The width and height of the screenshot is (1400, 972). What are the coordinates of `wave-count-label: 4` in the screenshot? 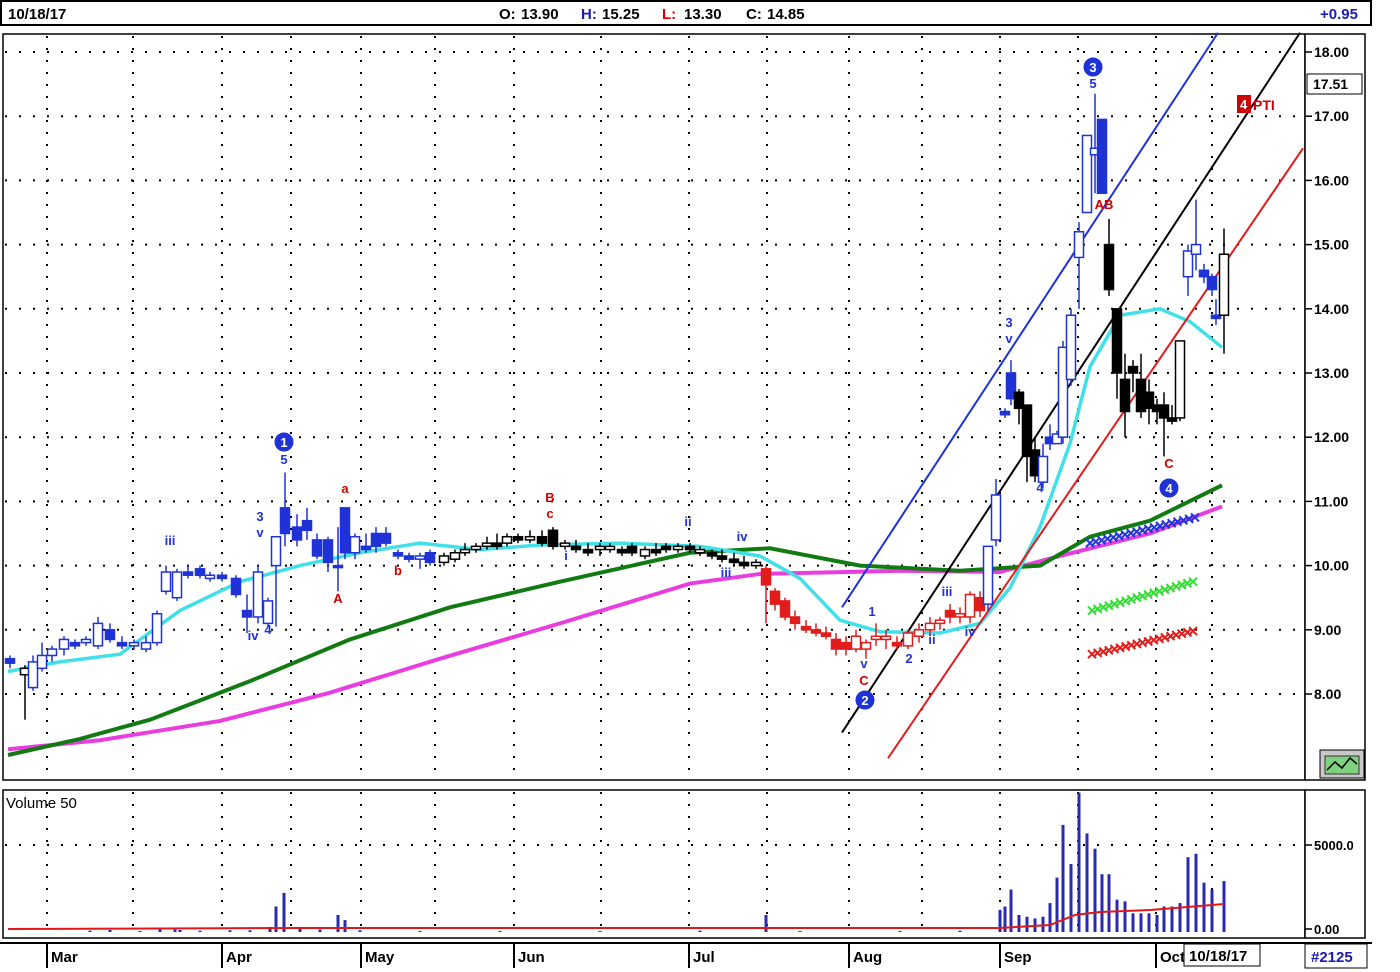 It's located at (268, 629).